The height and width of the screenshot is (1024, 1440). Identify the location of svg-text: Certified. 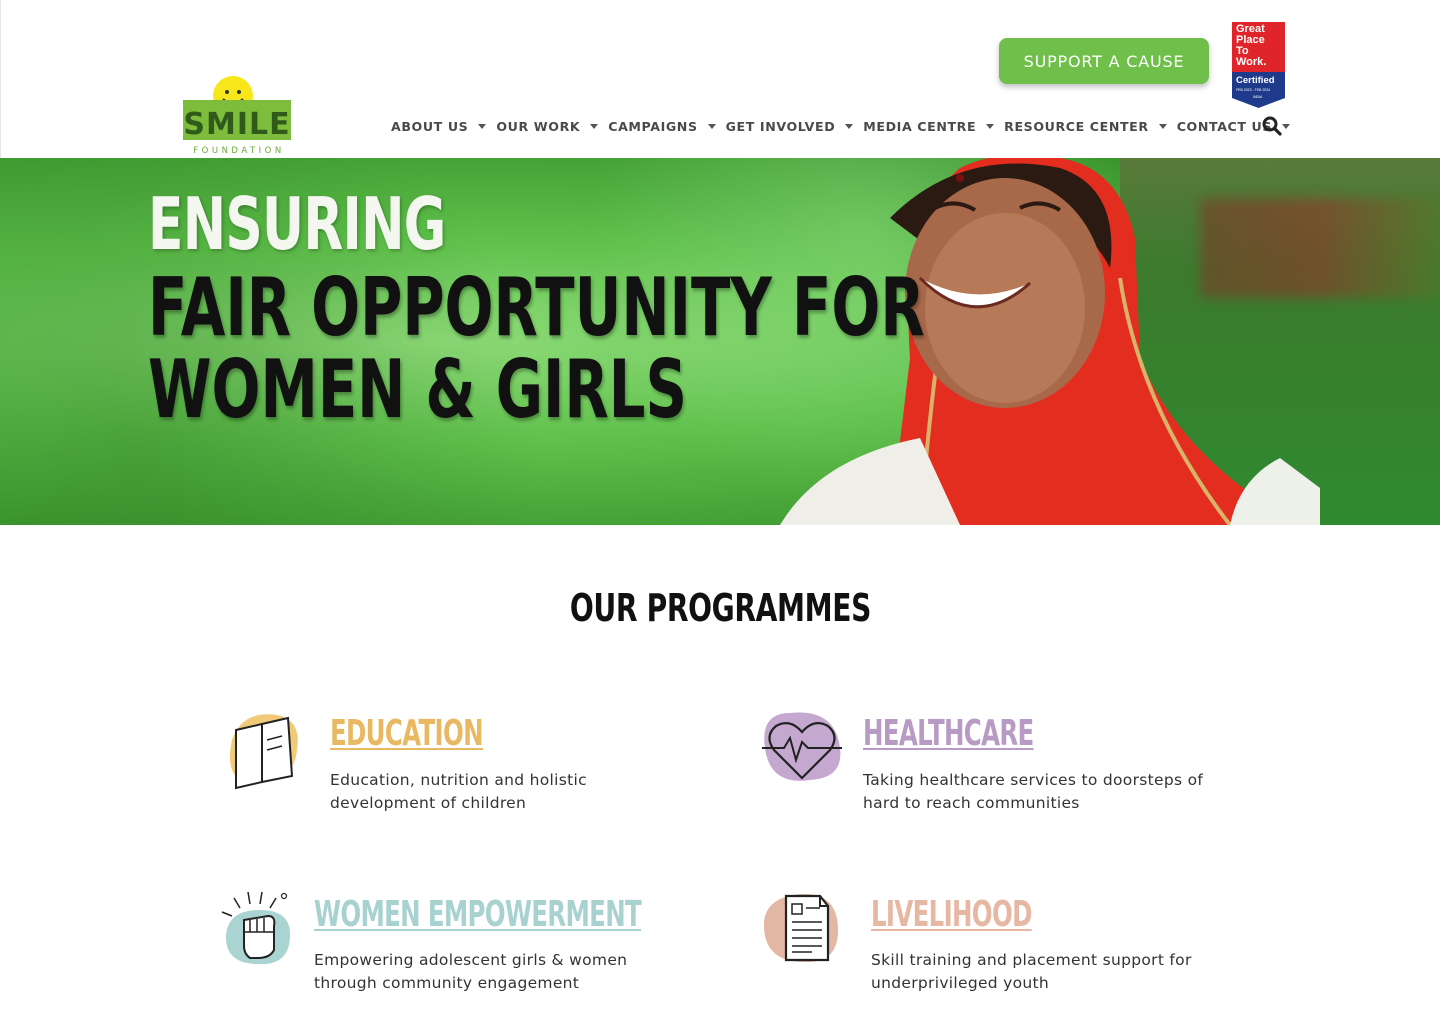
(1255, 80).